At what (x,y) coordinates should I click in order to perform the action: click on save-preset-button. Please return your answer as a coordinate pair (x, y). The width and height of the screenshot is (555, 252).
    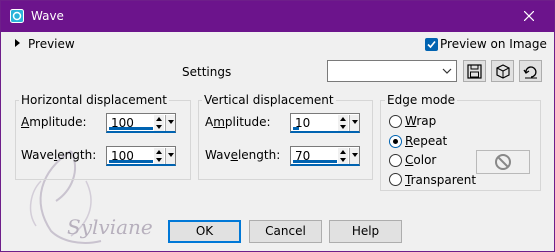
    Looking at the image, I should click on (474, 71).